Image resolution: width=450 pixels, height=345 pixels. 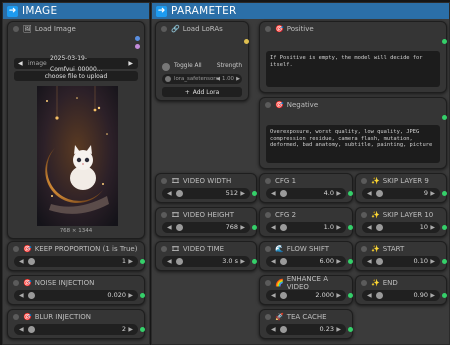 I want to click on blur-injection-node: 🎯 BLUR INJECTION ◀ 2 ▶, so click(x=76, y=324).